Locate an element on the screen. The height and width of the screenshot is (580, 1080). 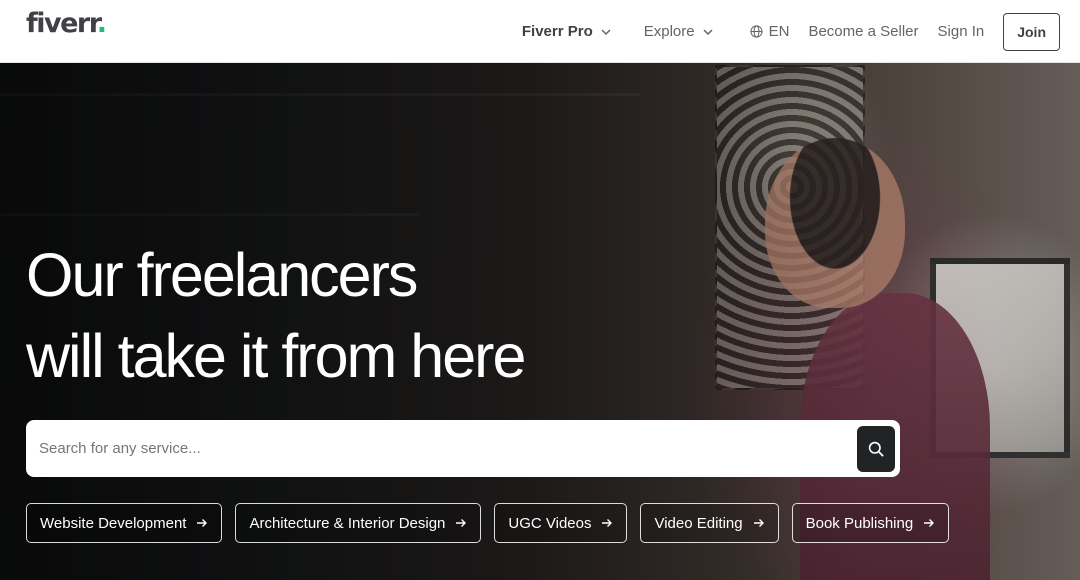
chip-architecture-interior-design: Architecture & Interior Design is located at coordinates (358, 523).